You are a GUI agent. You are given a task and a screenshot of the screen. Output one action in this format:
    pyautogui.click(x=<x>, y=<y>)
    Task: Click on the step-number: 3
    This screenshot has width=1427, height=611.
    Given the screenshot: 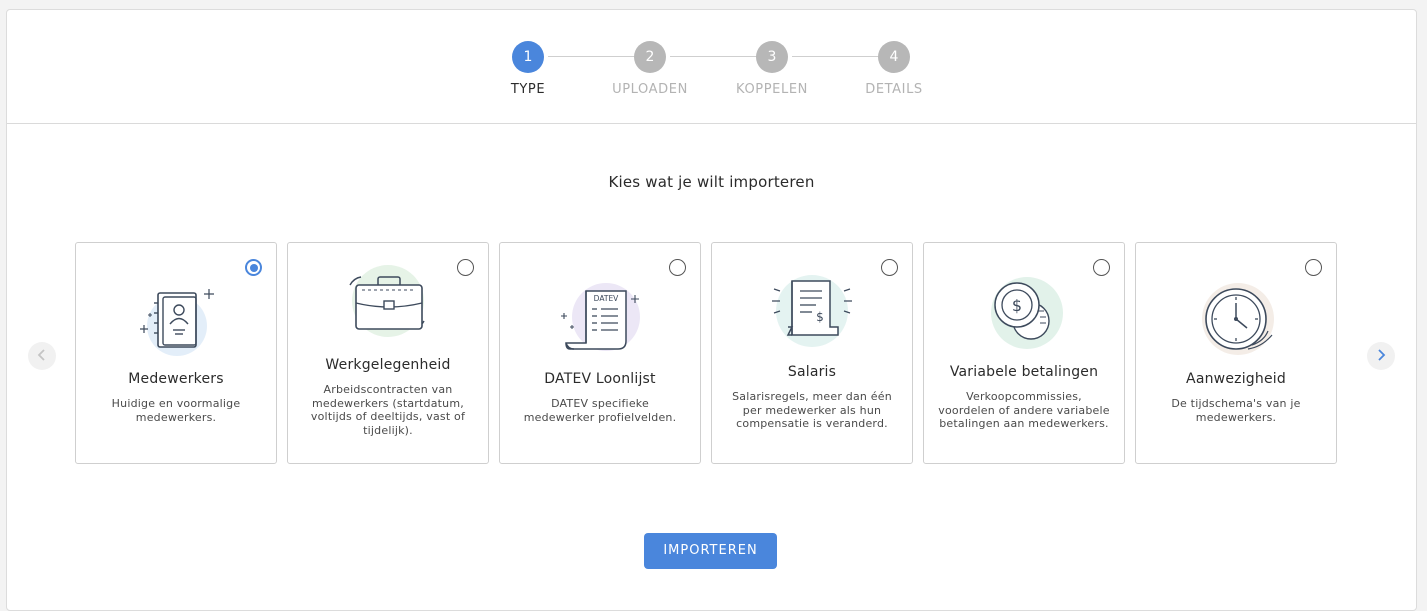 What is the action you would take?
    pyautogui.click(x=772, y=57)
    